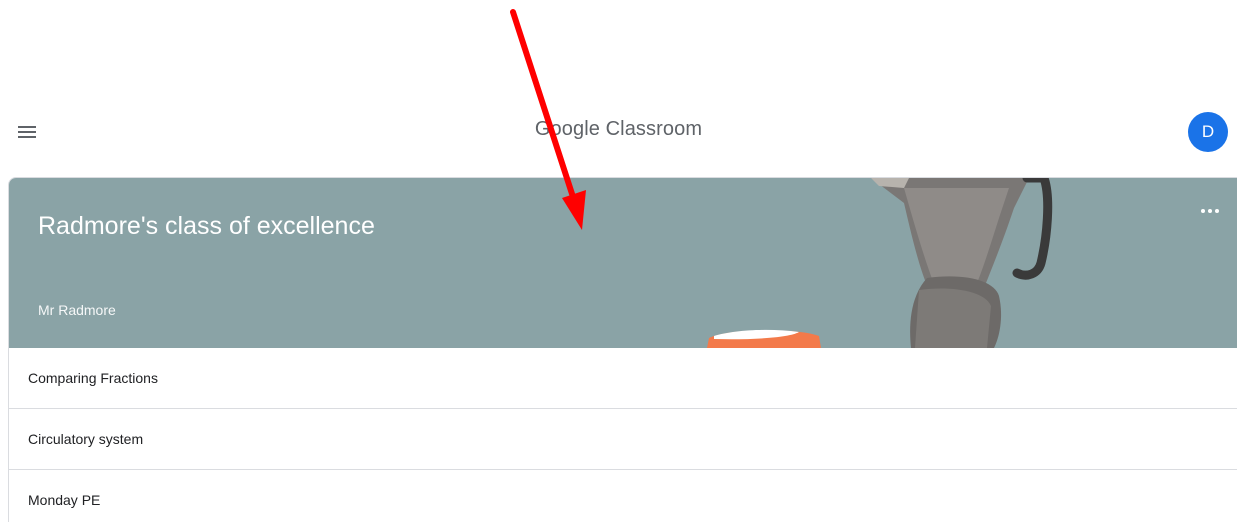 Image resolution: width=1237 pixels, height=522 pixels. I want to click on app-title: Google Classroom, so click(618, 129).